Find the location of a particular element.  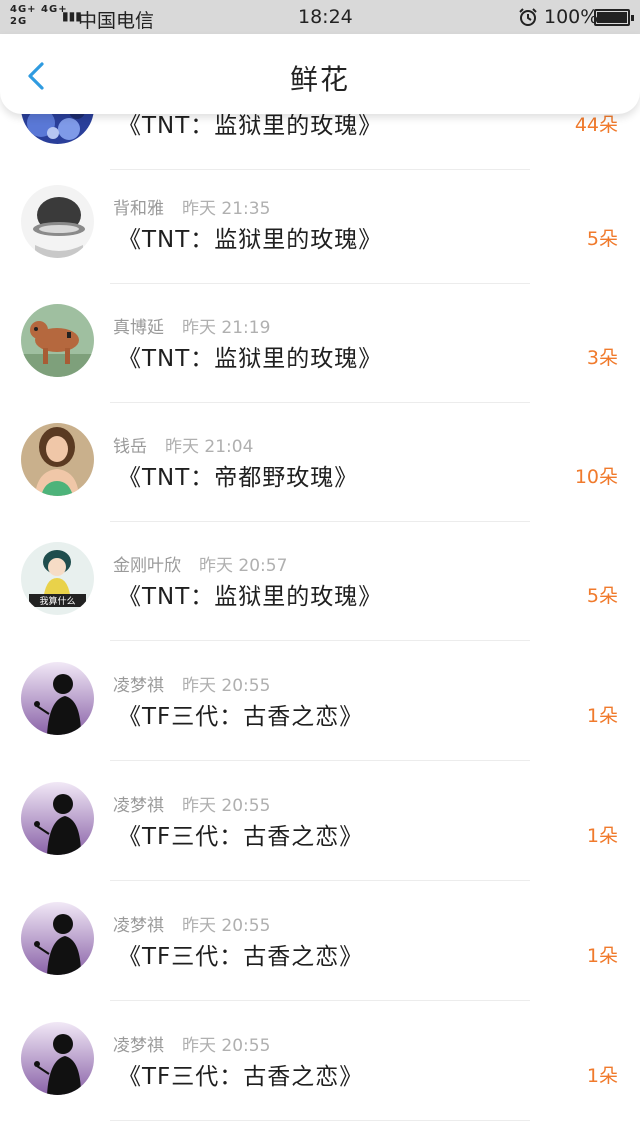

navigation-bar: 鲜花 is located at coordinates (320, 74).